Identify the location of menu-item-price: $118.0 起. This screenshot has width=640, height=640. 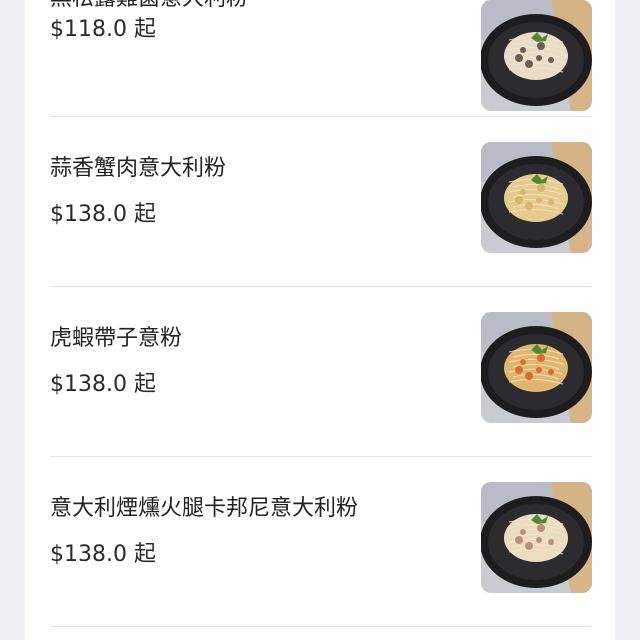
(103, 29).